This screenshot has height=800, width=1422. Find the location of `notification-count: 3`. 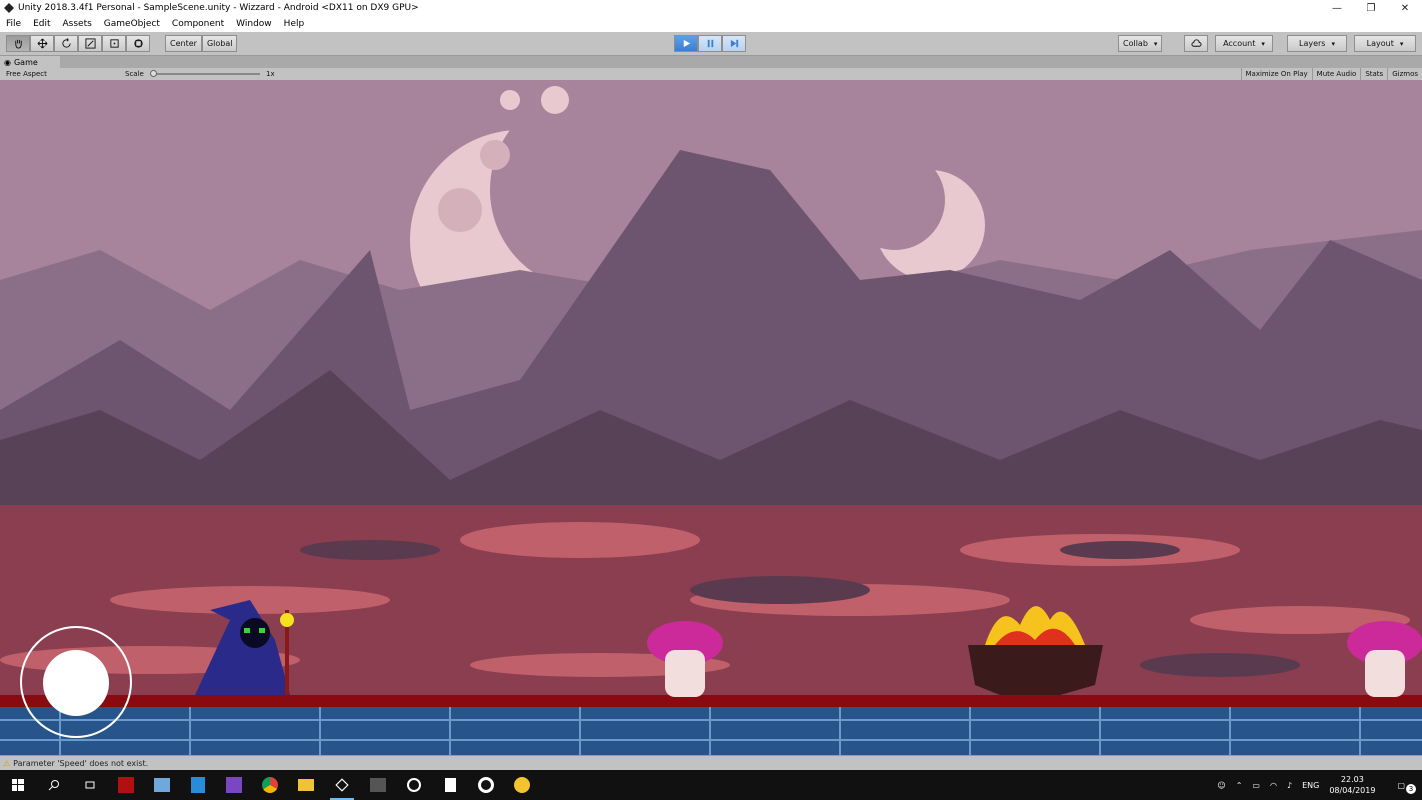

notification-count: 3 is located at coordinates (1411, 788).